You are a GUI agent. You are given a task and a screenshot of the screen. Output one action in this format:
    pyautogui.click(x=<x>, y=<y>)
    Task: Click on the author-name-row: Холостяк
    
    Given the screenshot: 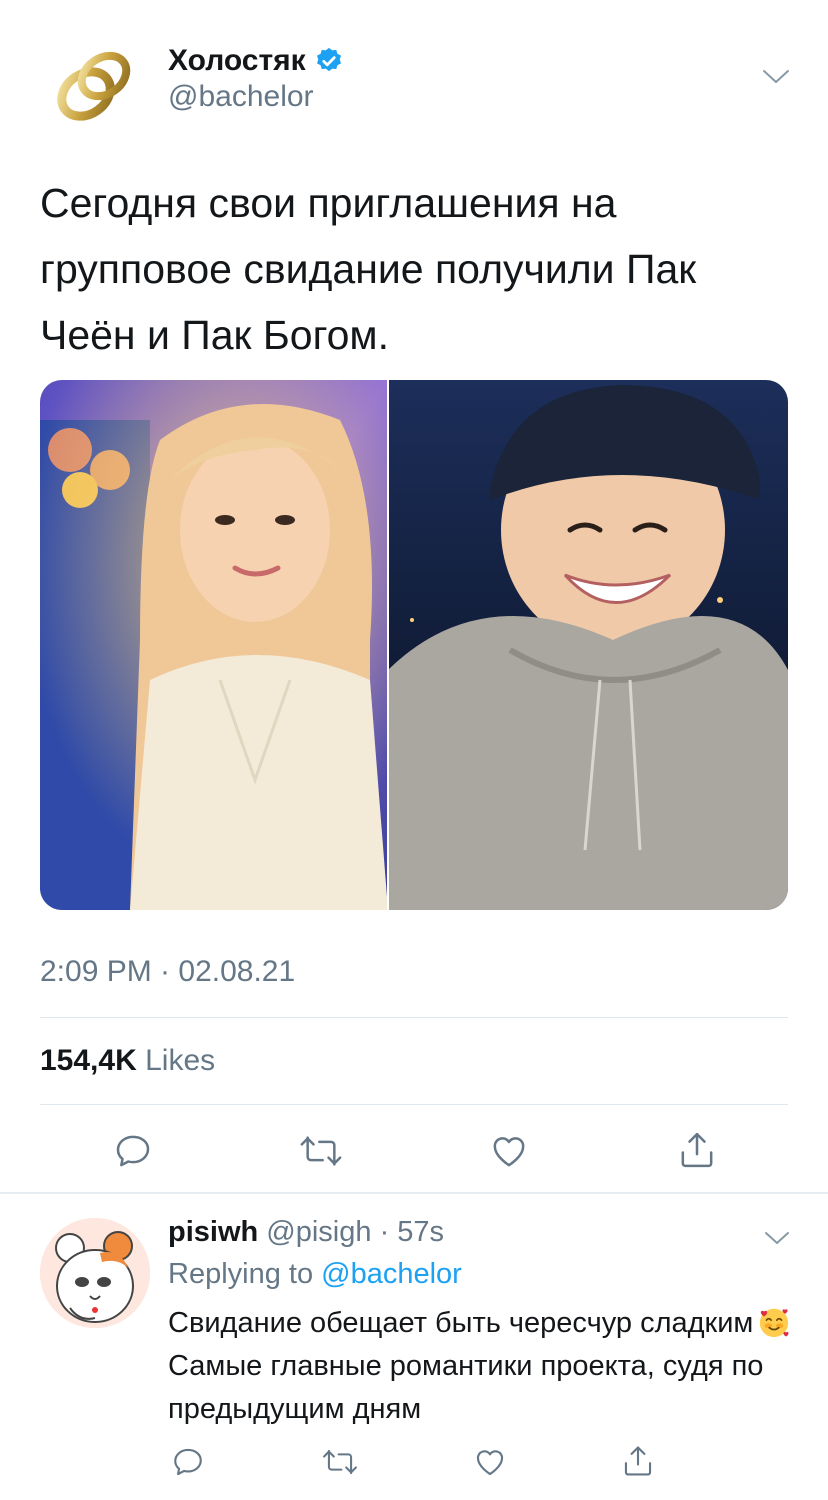 What is the action you would take?
    pyautogui.click(x=256, y=61)
    